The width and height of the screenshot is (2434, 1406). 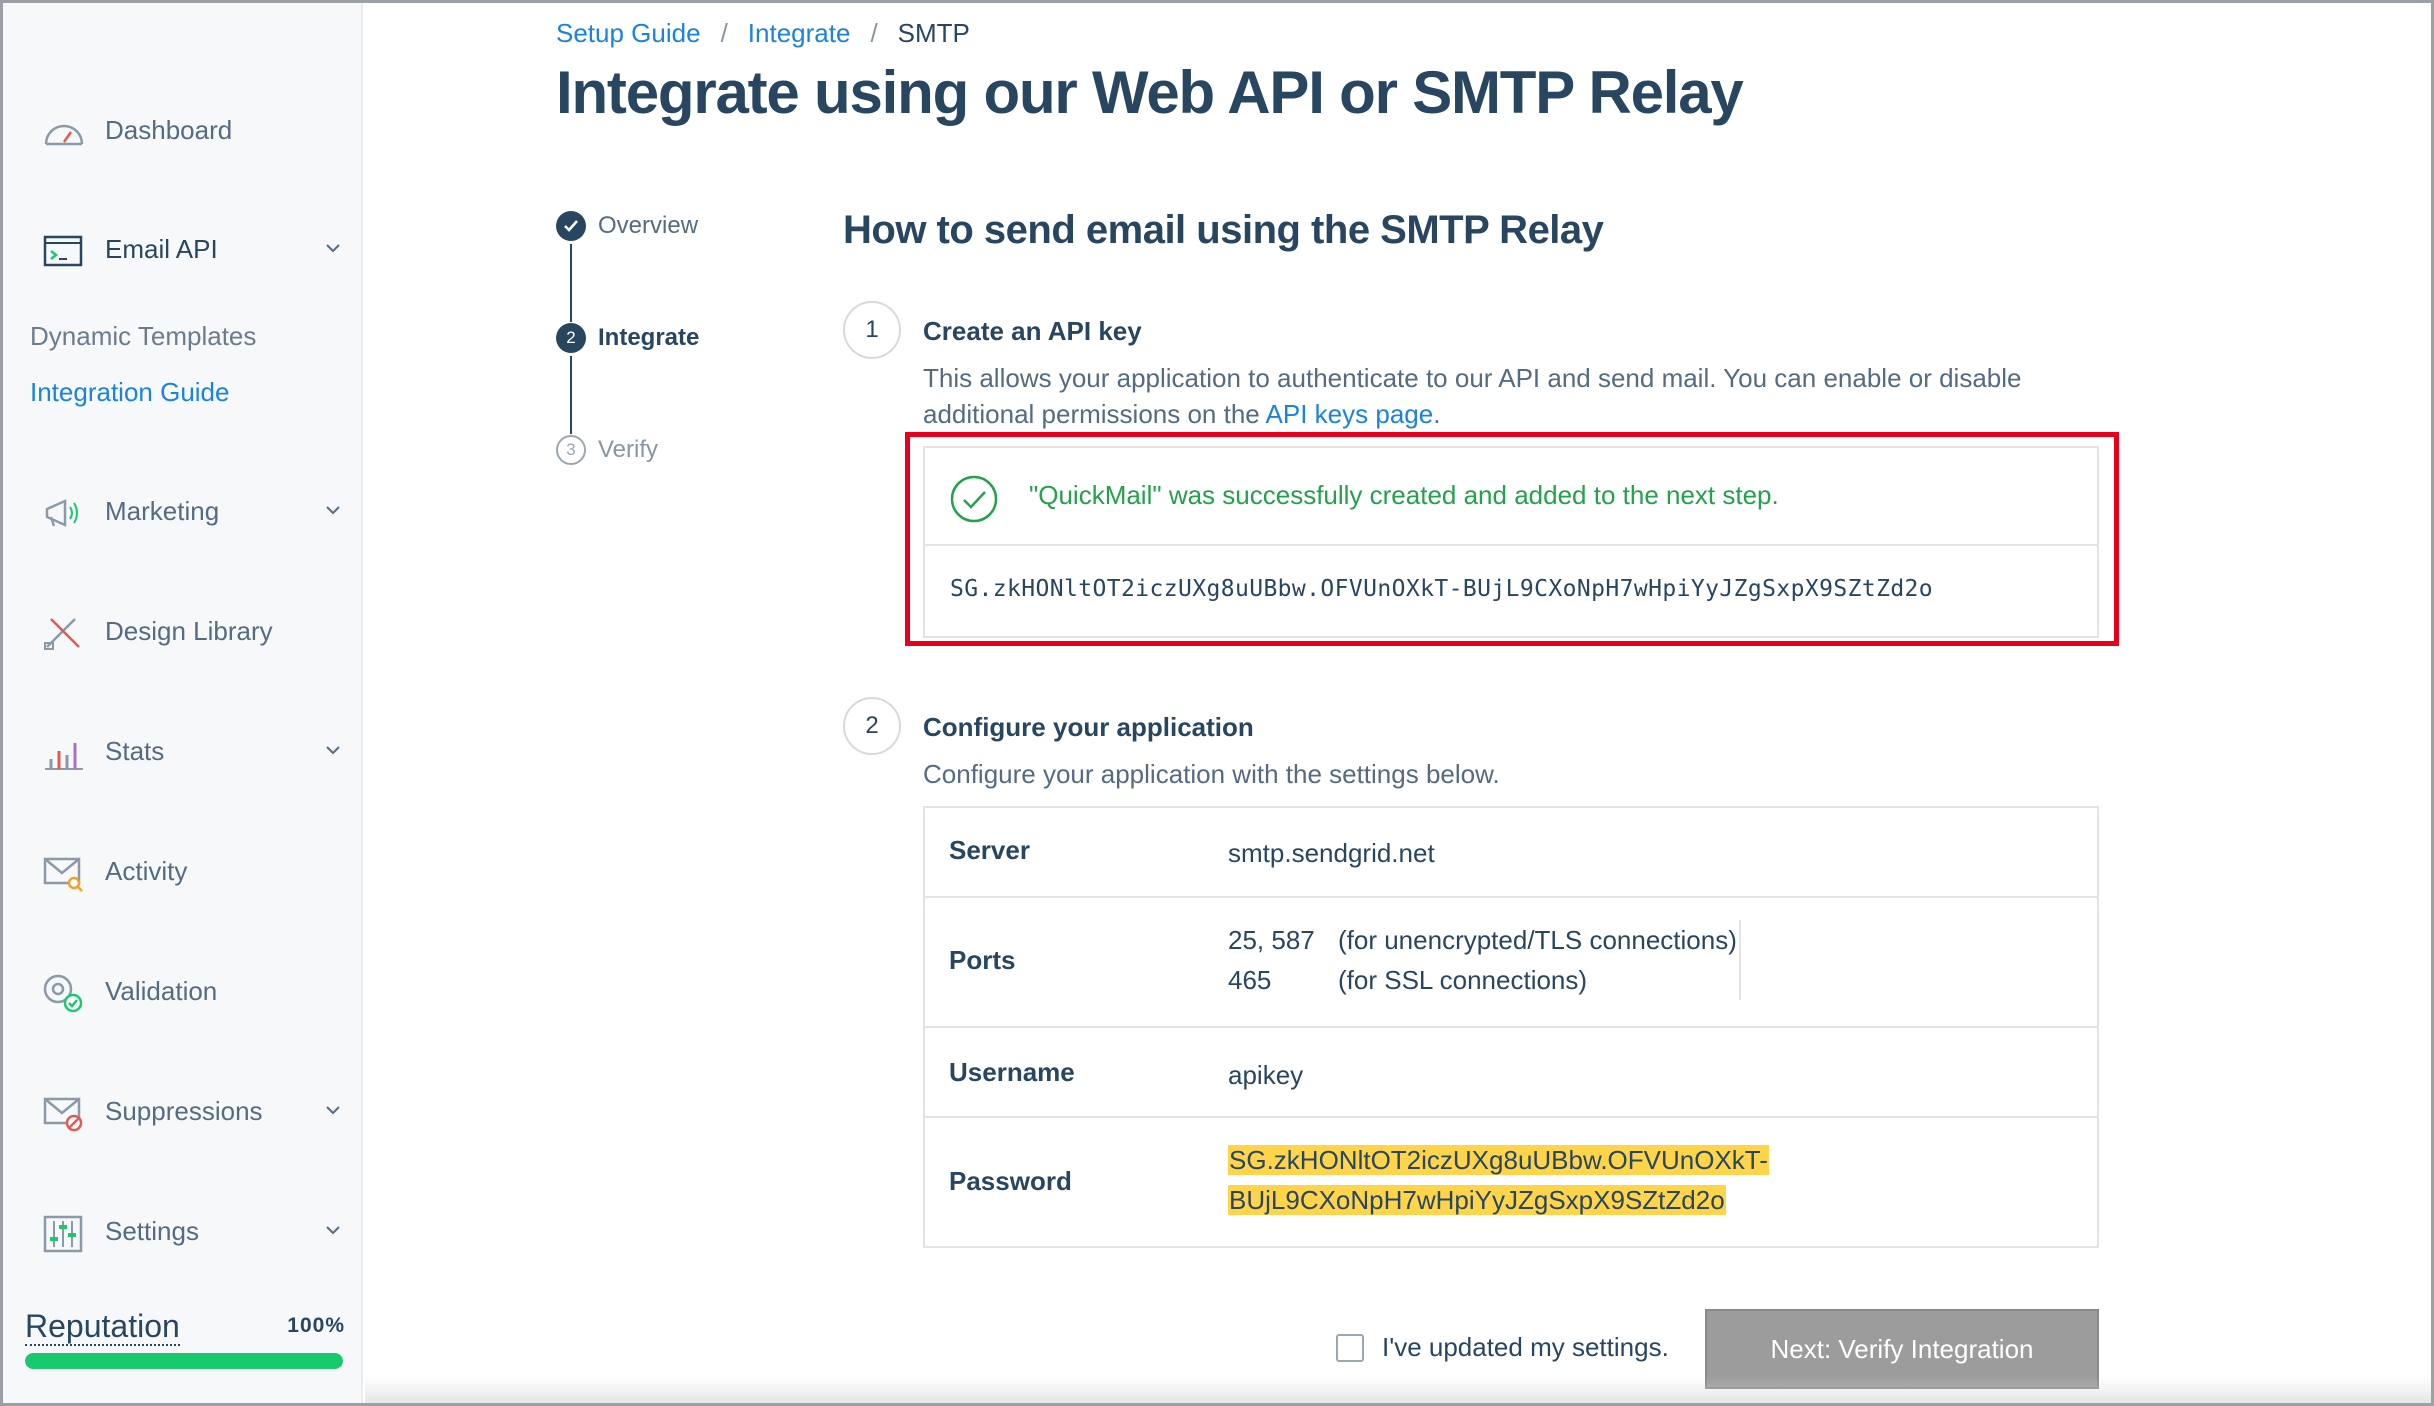 I want to click on sidebar-item-dashboard: Dashboard, so click(x=183, y=130).